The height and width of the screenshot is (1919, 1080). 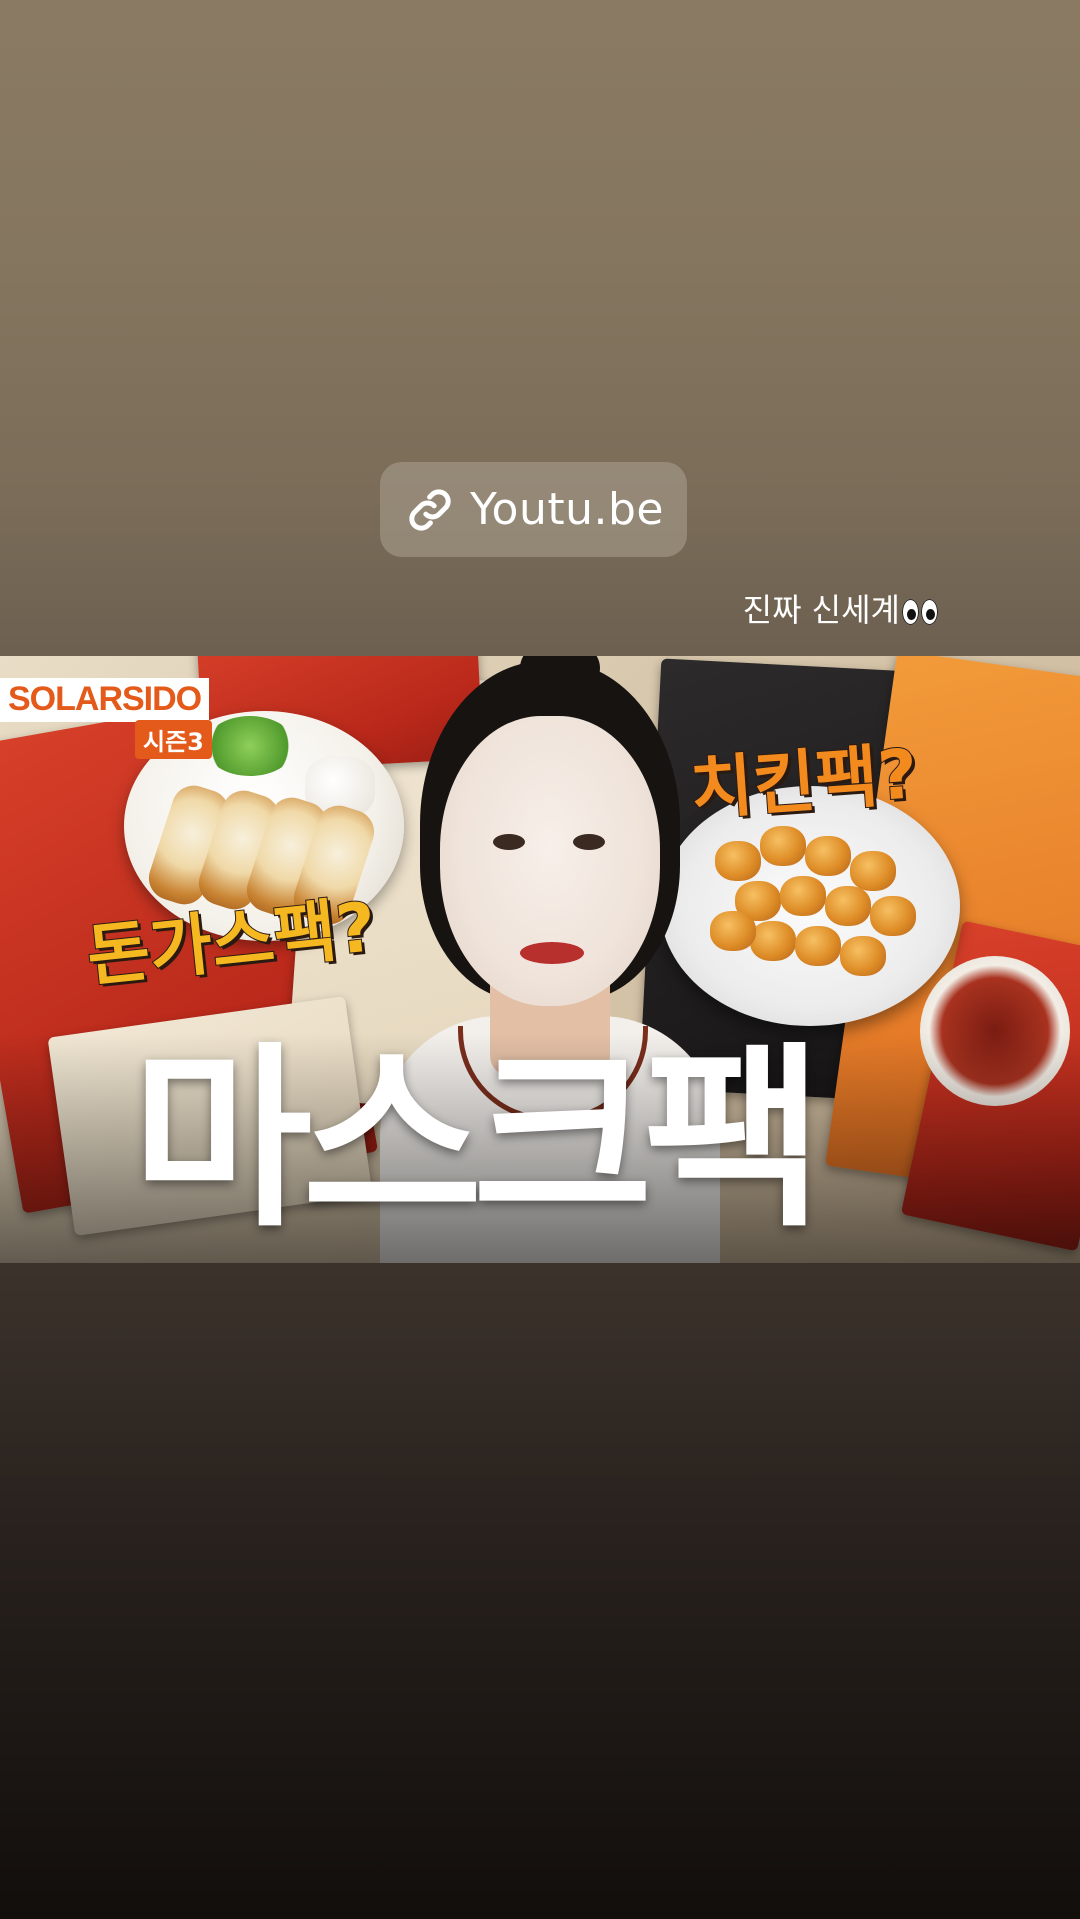 I want to click on thumbnail-title: 마스크팩, so click(x=477, y=1140).